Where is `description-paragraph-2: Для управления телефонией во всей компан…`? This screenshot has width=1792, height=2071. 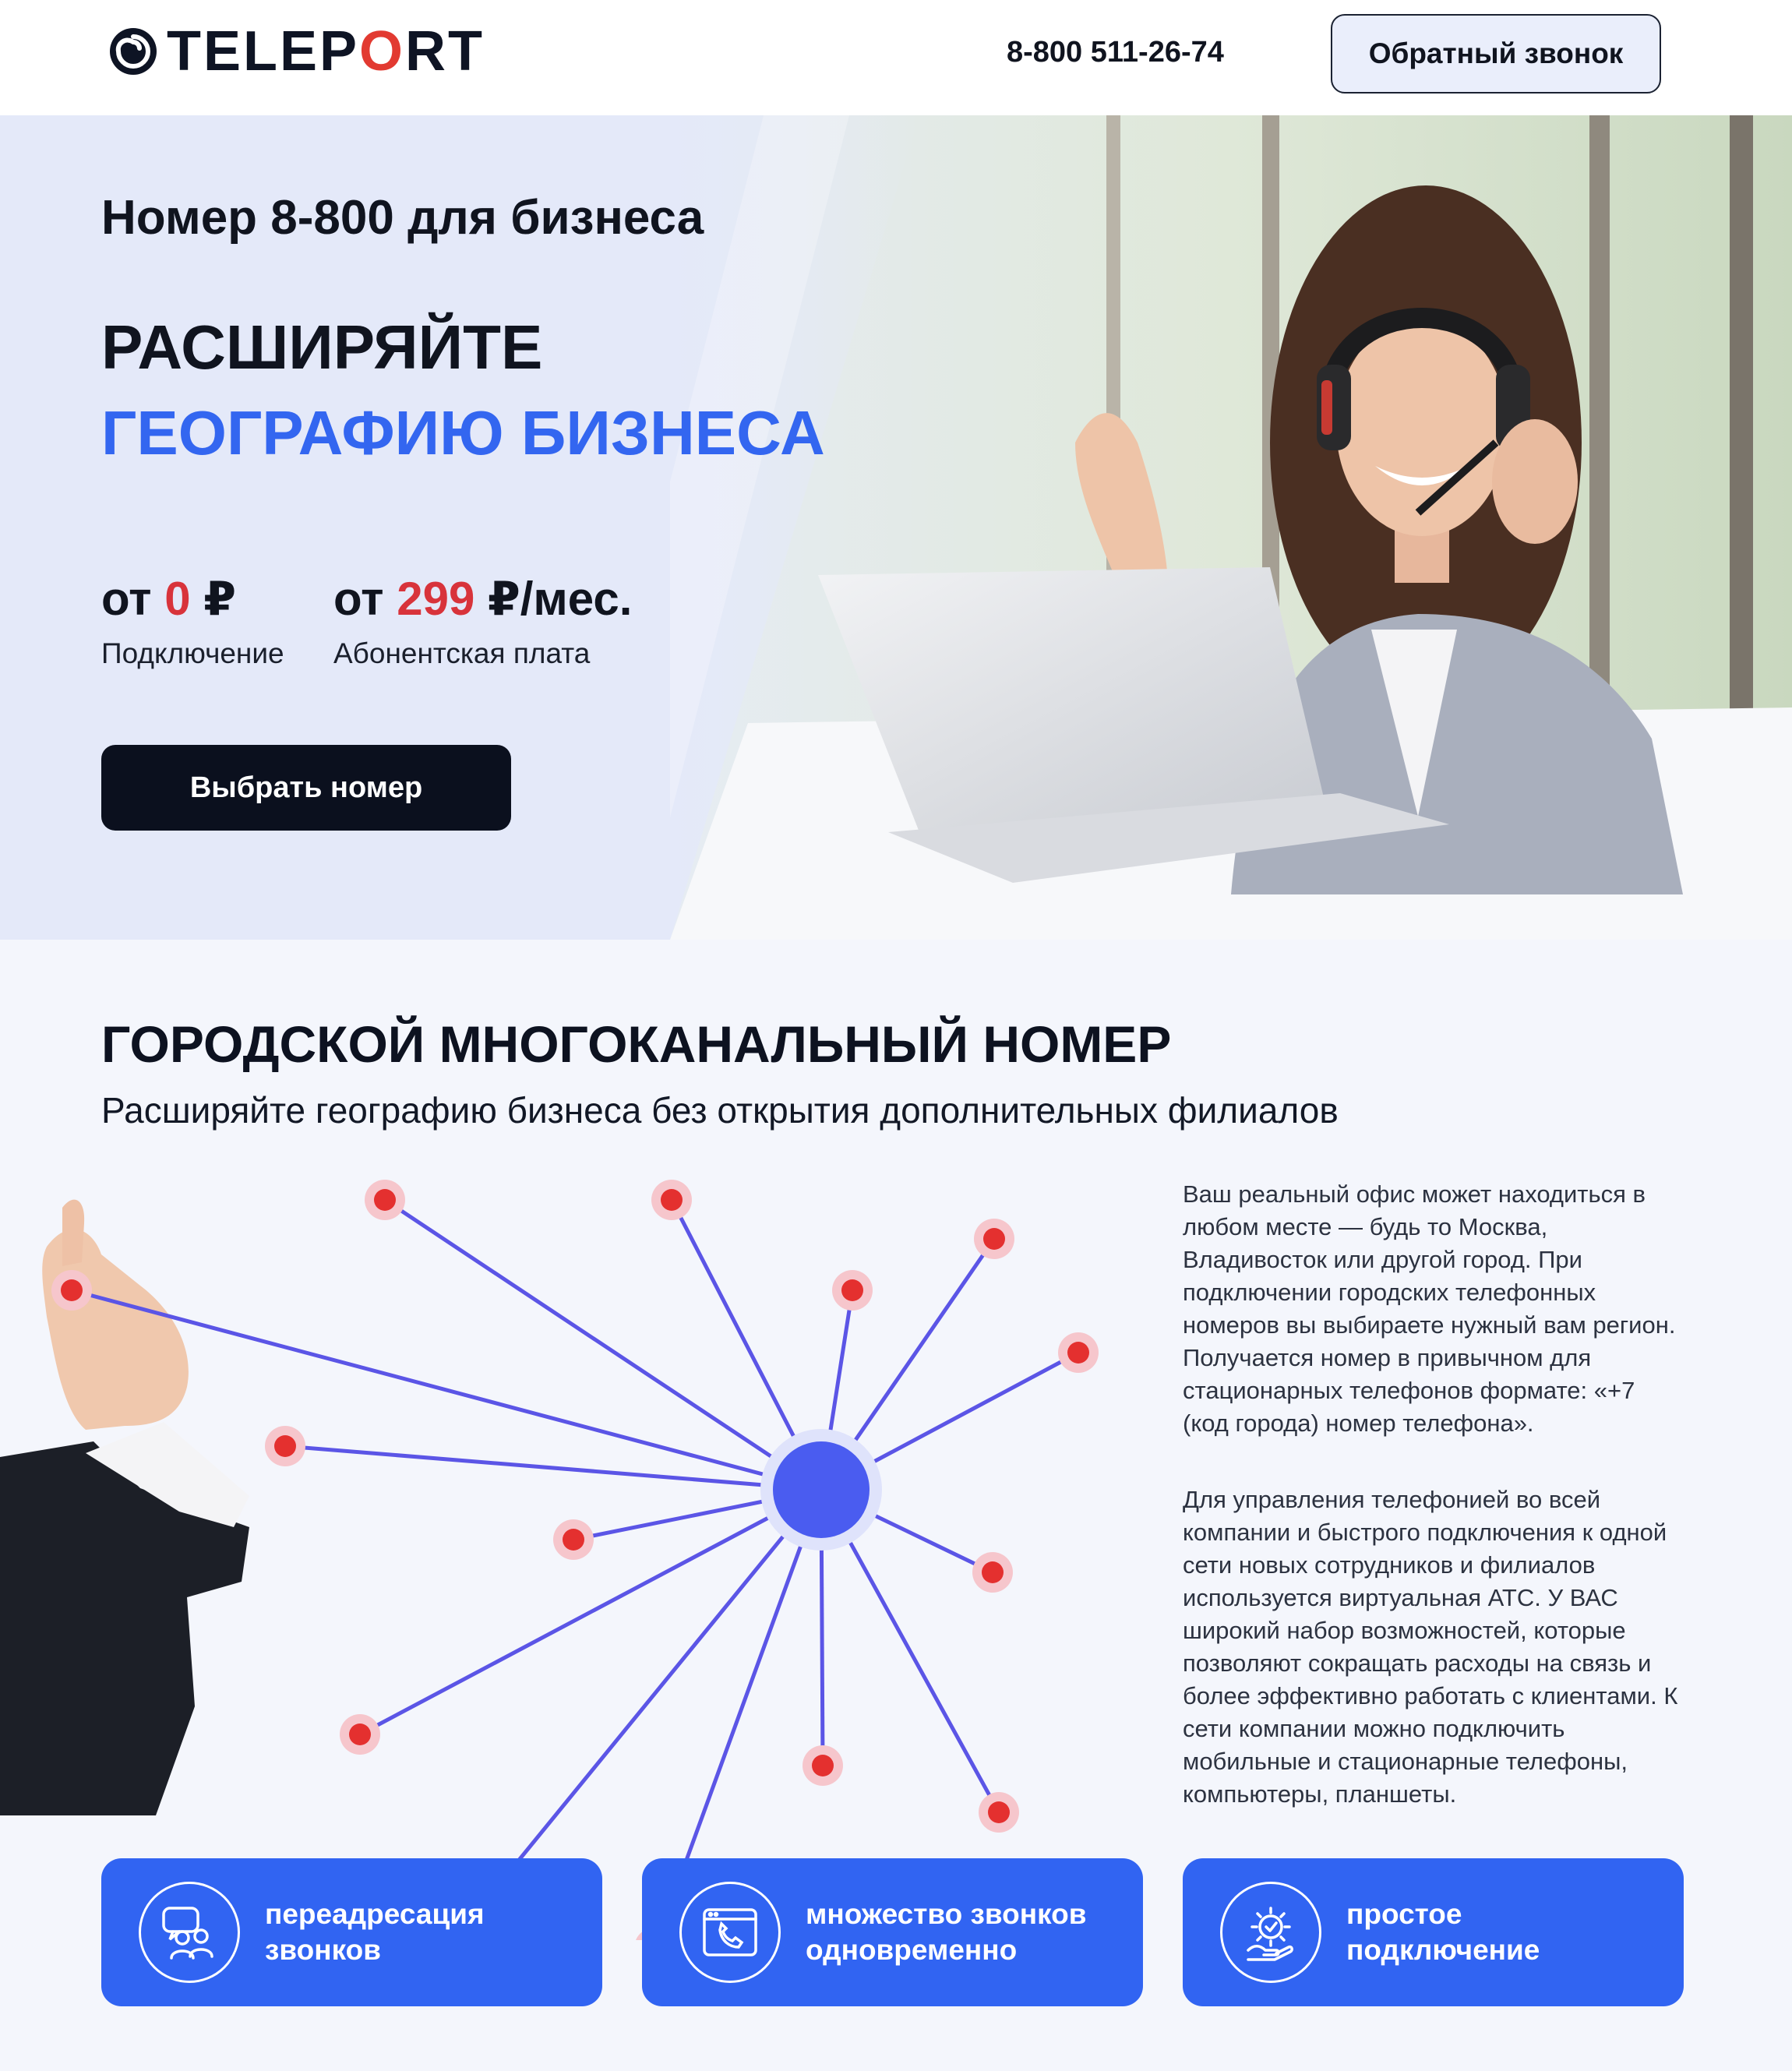 description-paragraph-2: Для управления телефонией во всей компан… is located at coordinates (1430, 1647).